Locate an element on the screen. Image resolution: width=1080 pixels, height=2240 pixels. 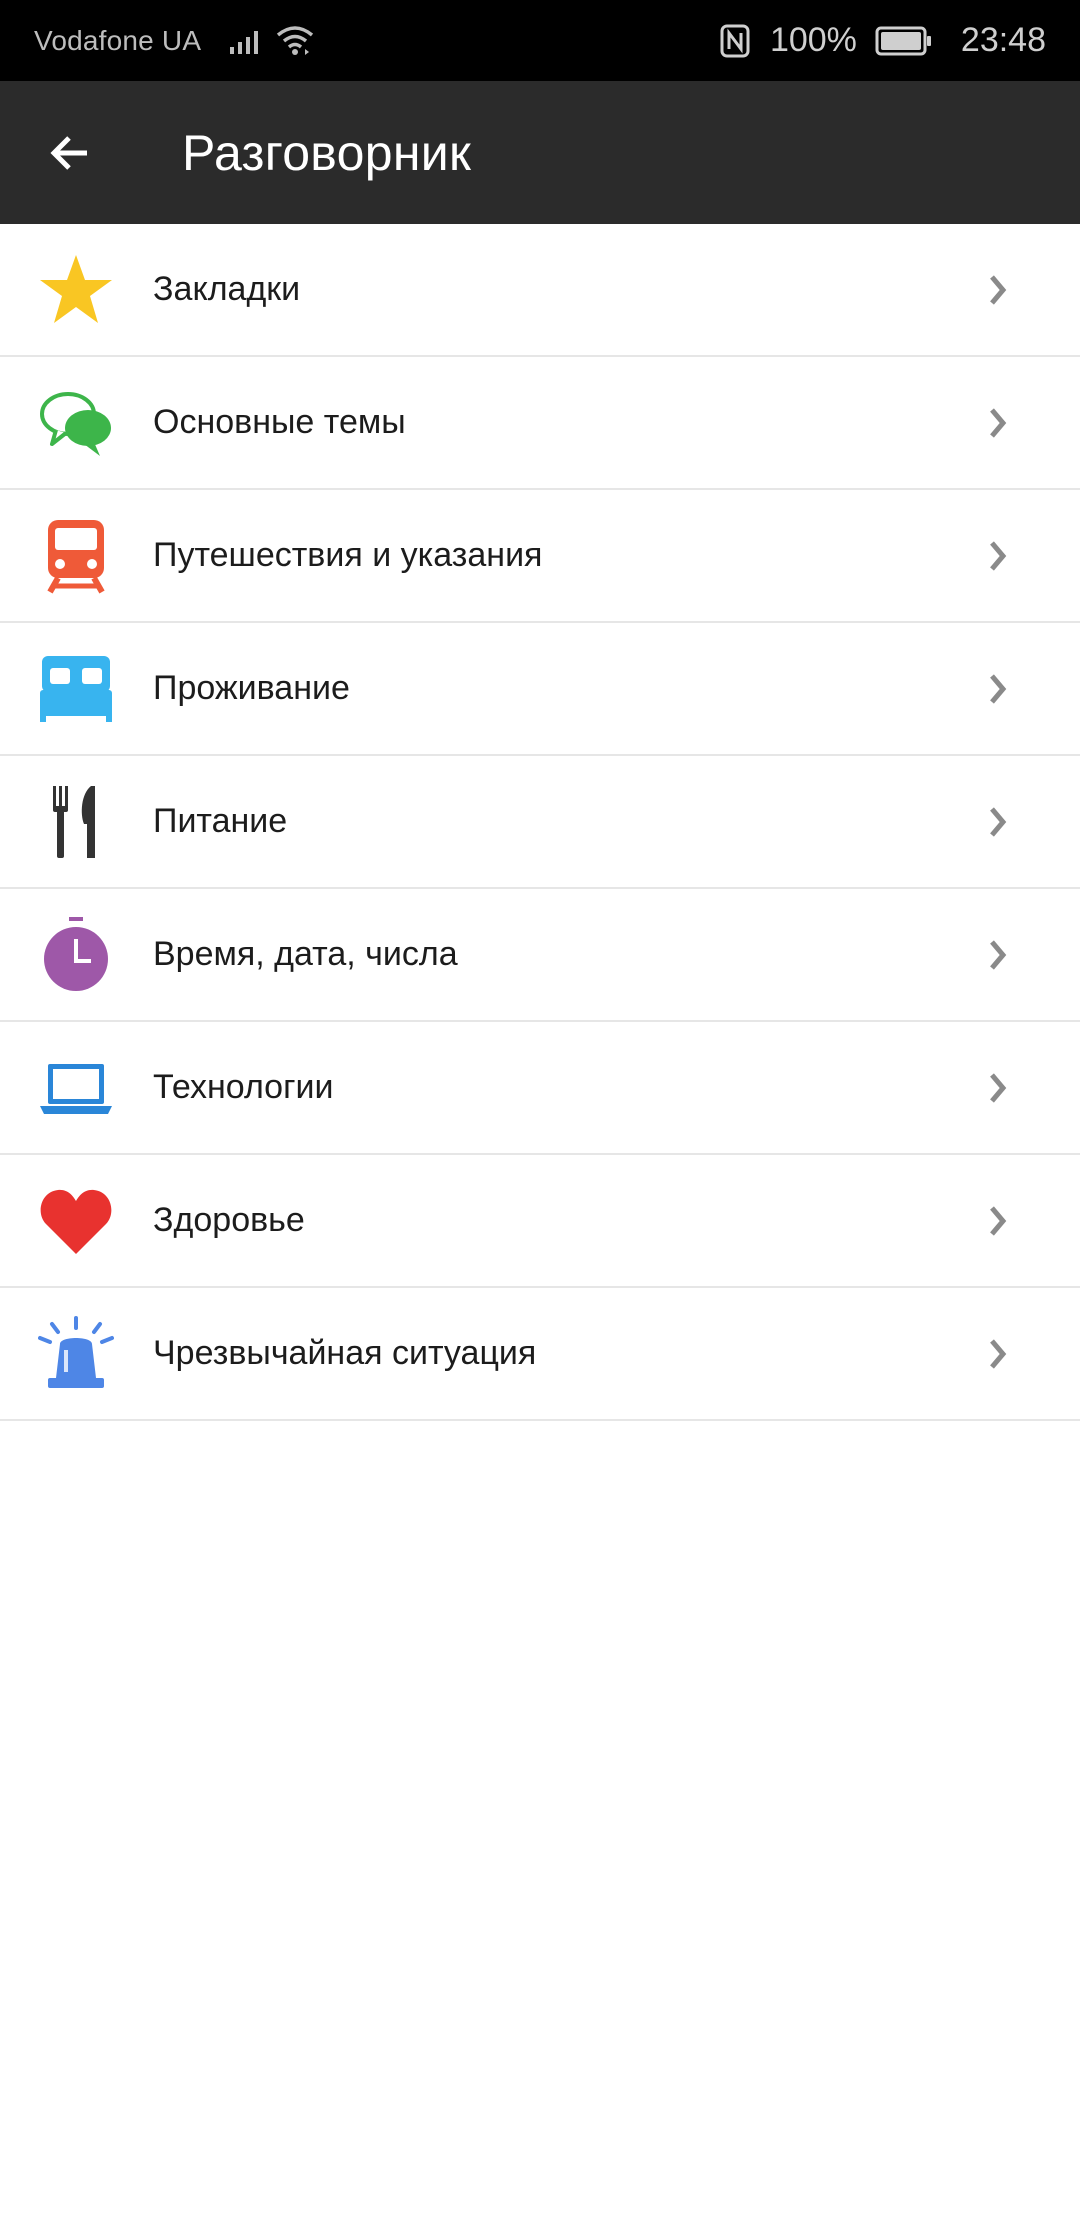
list-item-label: Питание is located at coordinates (220, 821).